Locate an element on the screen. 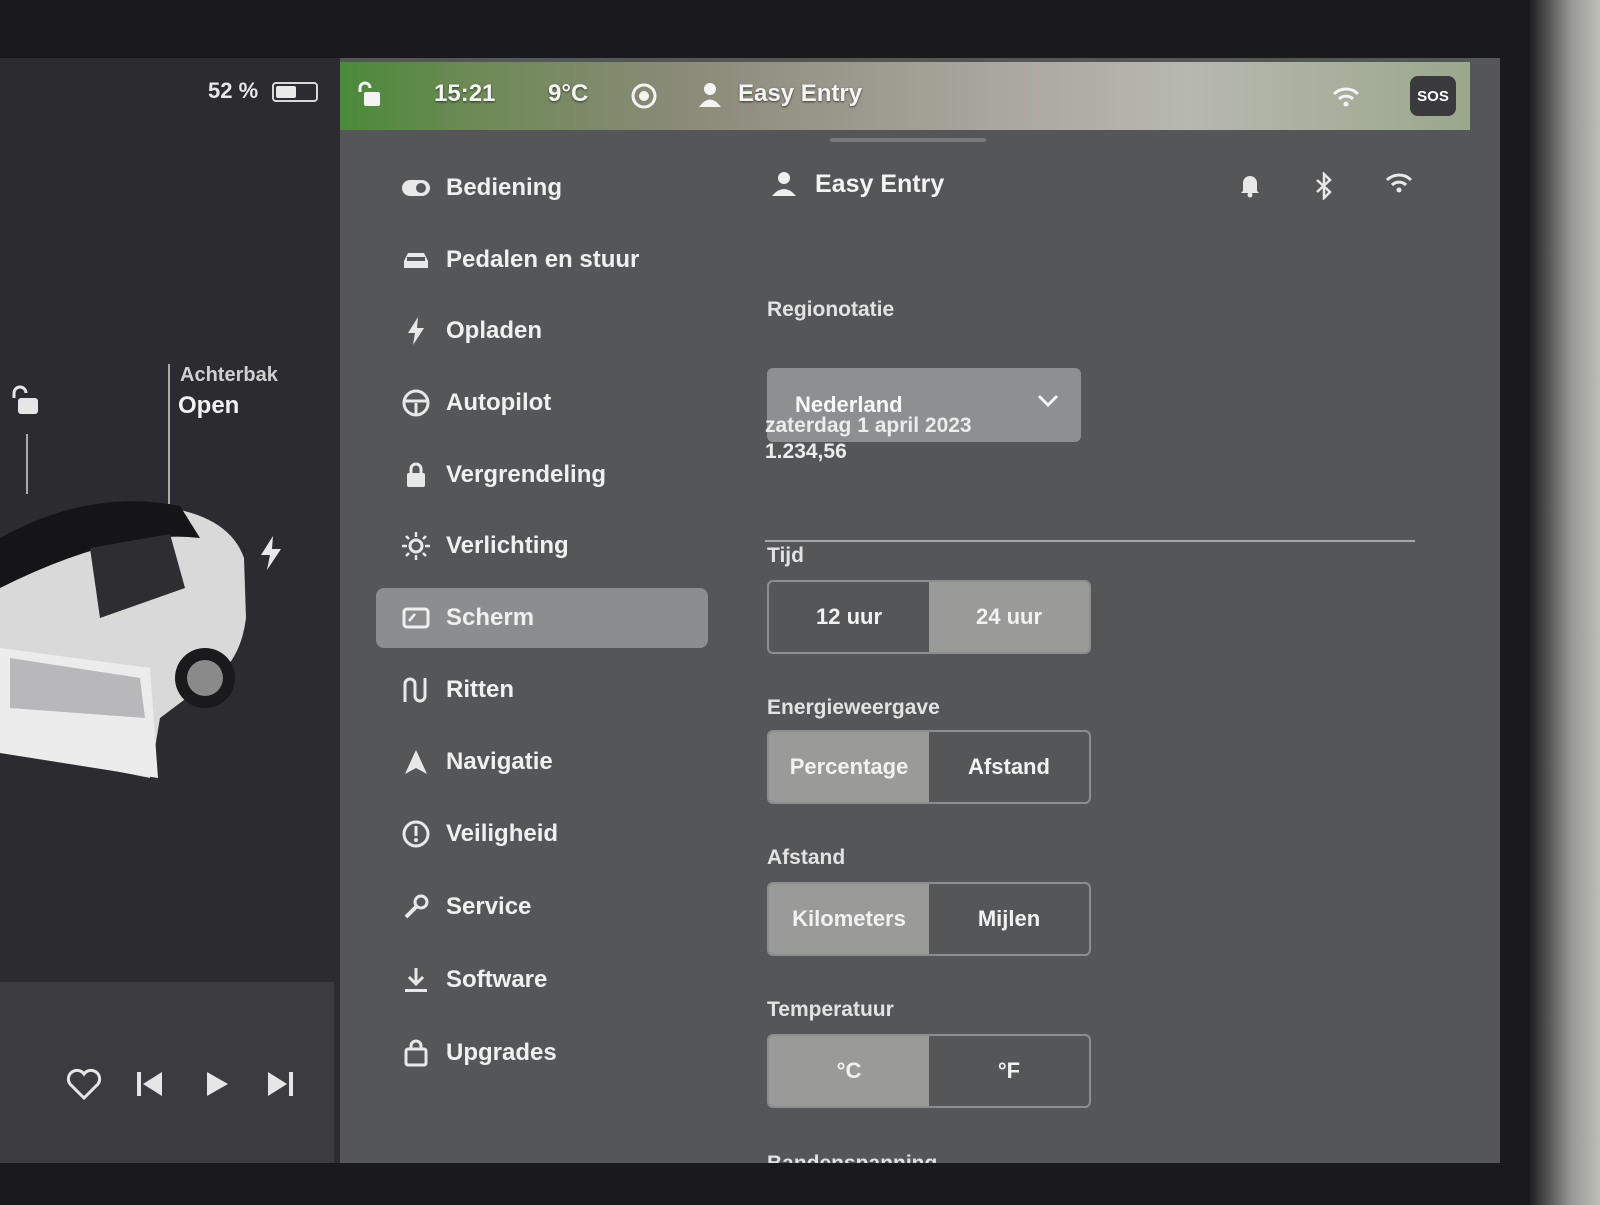 The height and width of the screenshot is (1205, 1600). battery-level is located at coordinates (286, 92).